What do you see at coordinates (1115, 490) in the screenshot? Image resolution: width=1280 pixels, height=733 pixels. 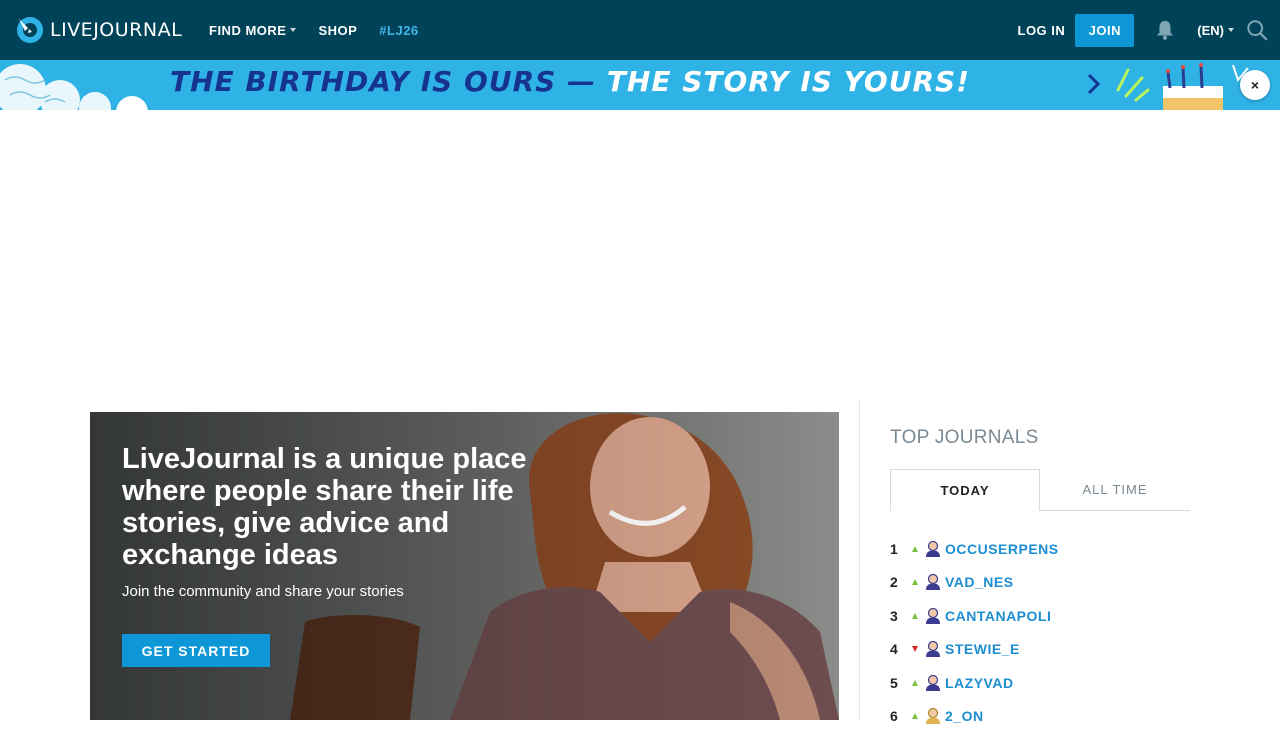 I see `tab-all-time: ALL TIME` at bounding box center [1115, 490].